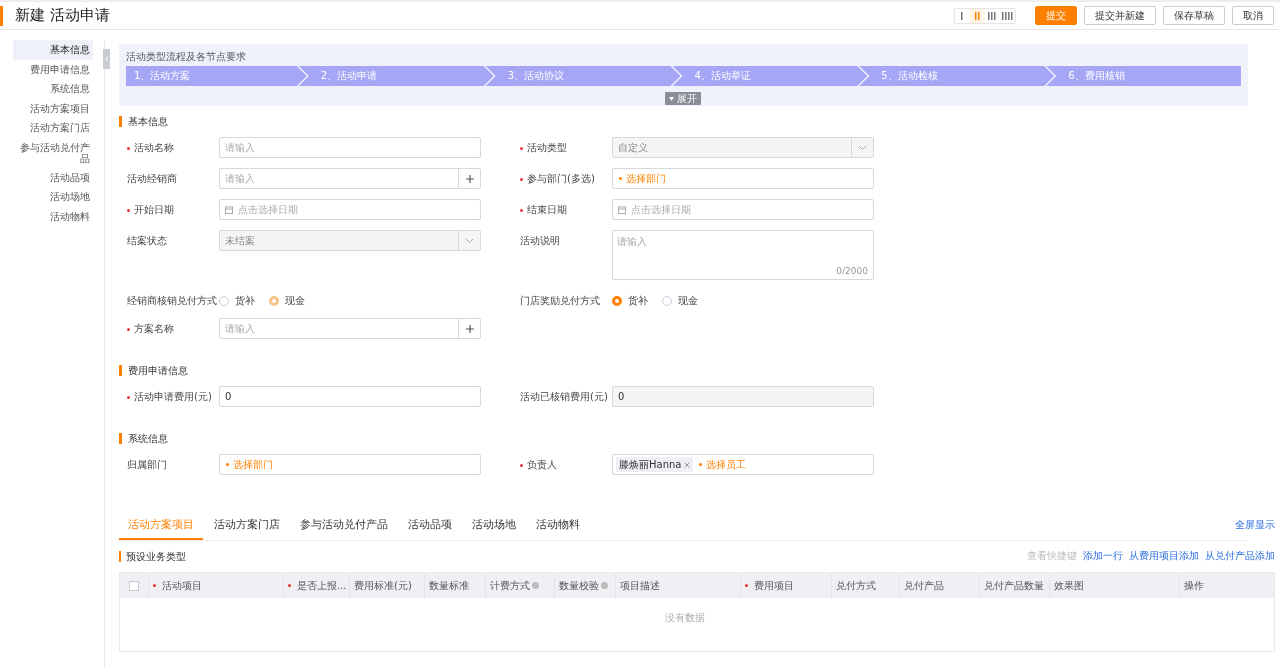  What do you see at coordinates (677, 585) in the screenshot?
I see `column-header: 项目描述` at bounding box center [677, 585].